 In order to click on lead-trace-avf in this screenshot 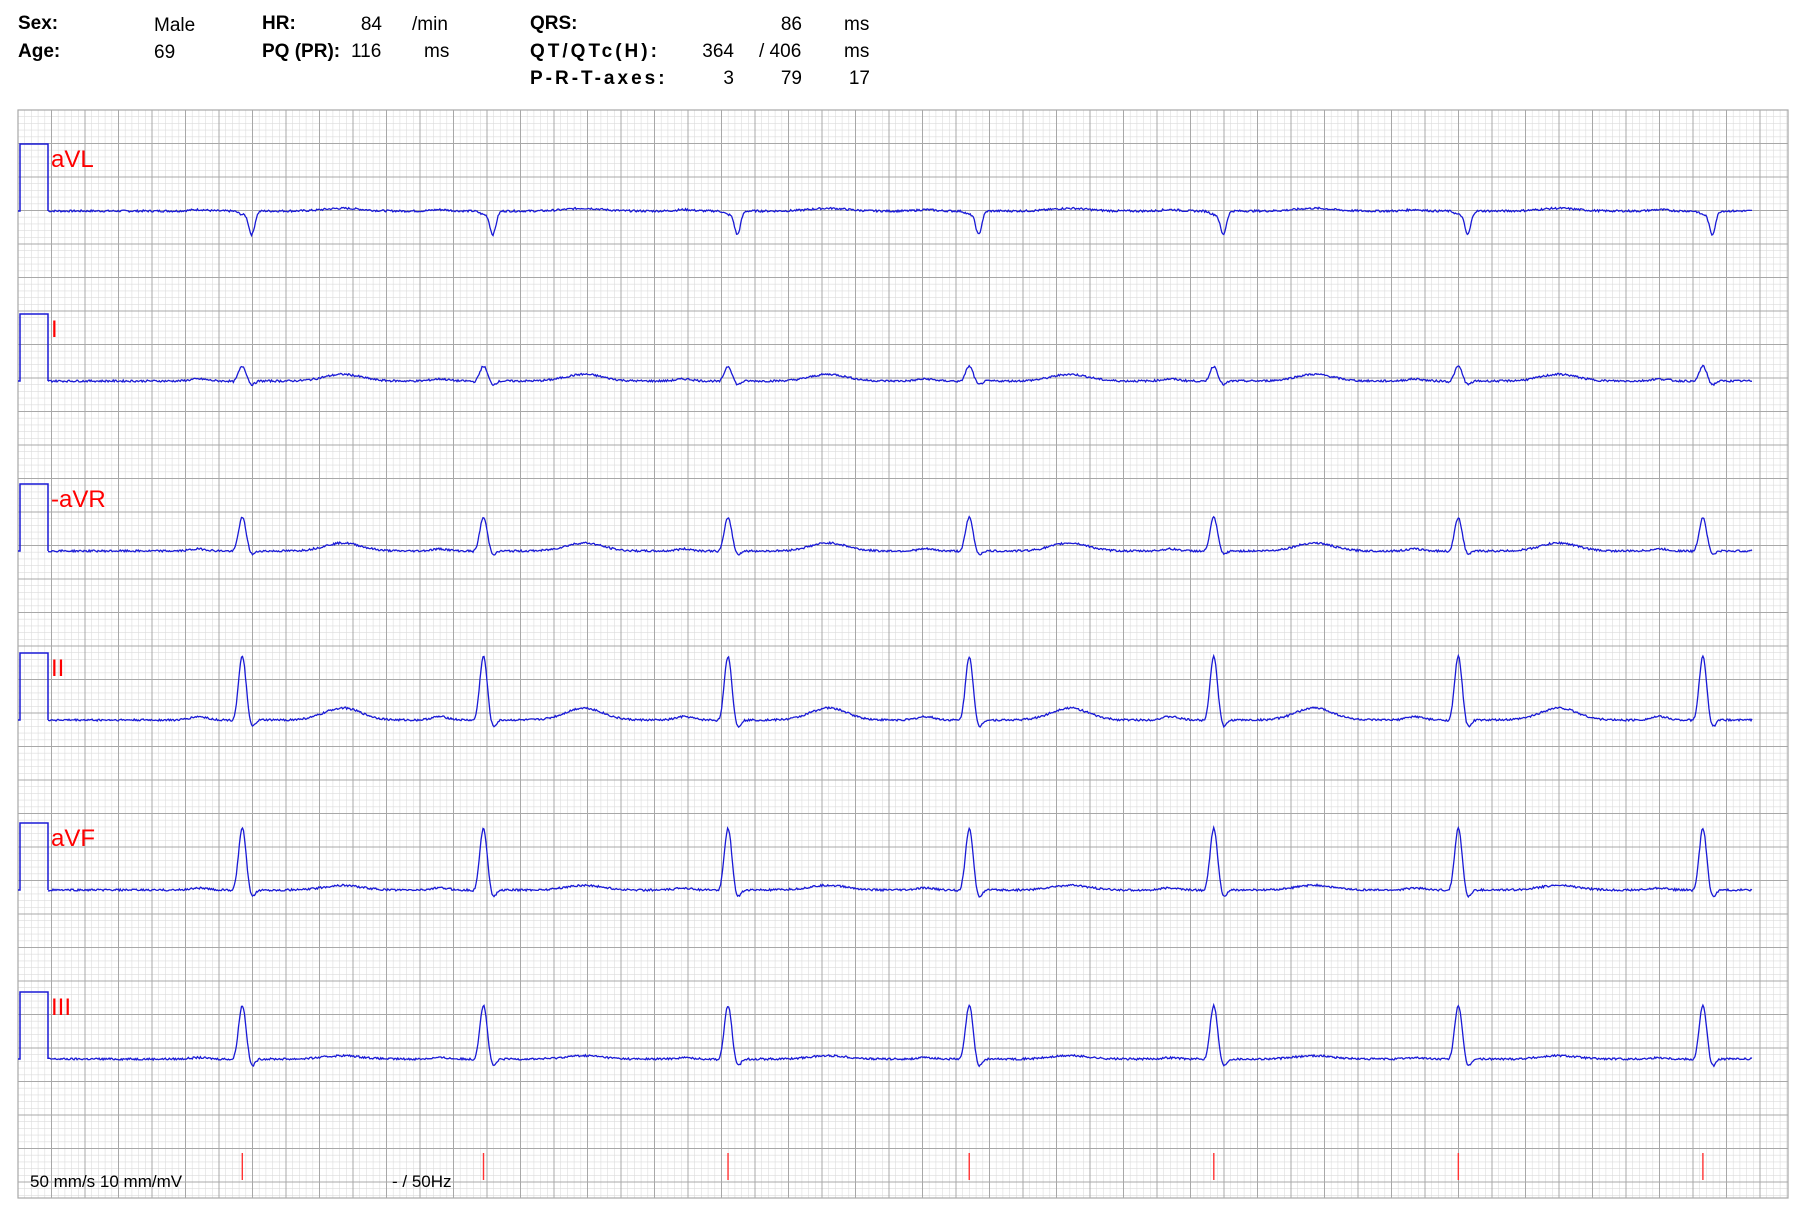, I will do `click(900, 861)`.